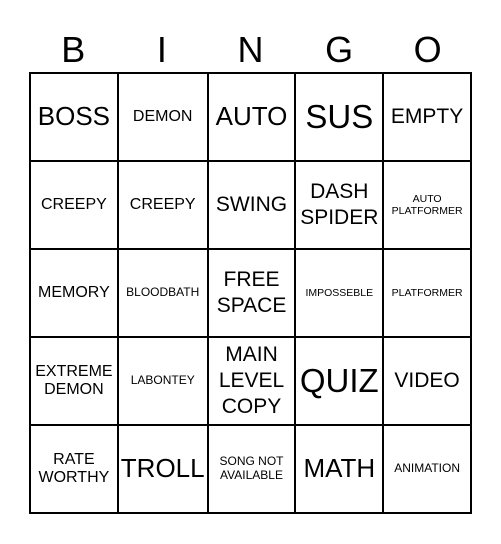 This screenshot has height=544, width=501. I want to click on bingo-cell: IMPOSSEBLE, so click(339, 293).